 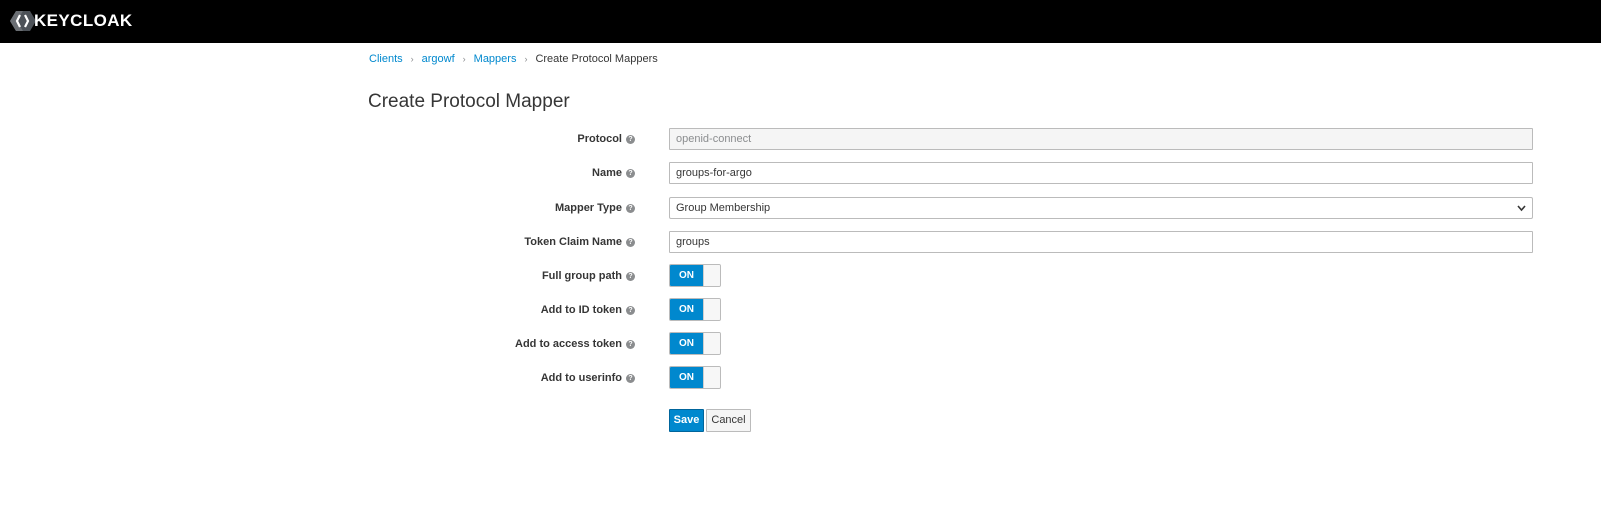 What do you see at coordinates (588, 276) in the screenshot?
I see `full-group-path-label: Full group path ?` at bounding box center [588, 276].